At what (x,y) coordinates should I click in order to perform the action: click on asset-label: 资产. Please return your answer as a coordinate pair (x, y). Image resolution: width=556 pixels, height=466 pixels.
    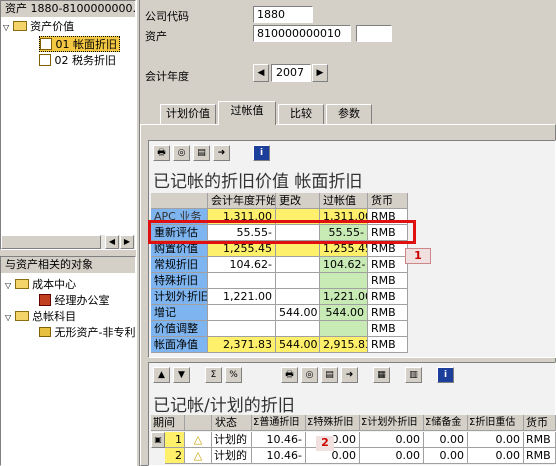
    Looking at the image, I should click on (156, 36).